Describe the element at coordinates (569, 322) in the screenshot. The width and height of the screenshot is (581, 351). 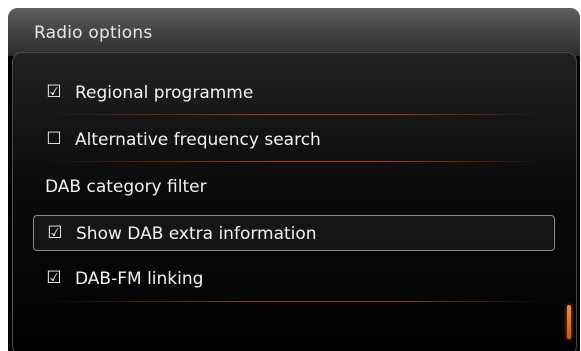
I see `scrollbar` at that location.